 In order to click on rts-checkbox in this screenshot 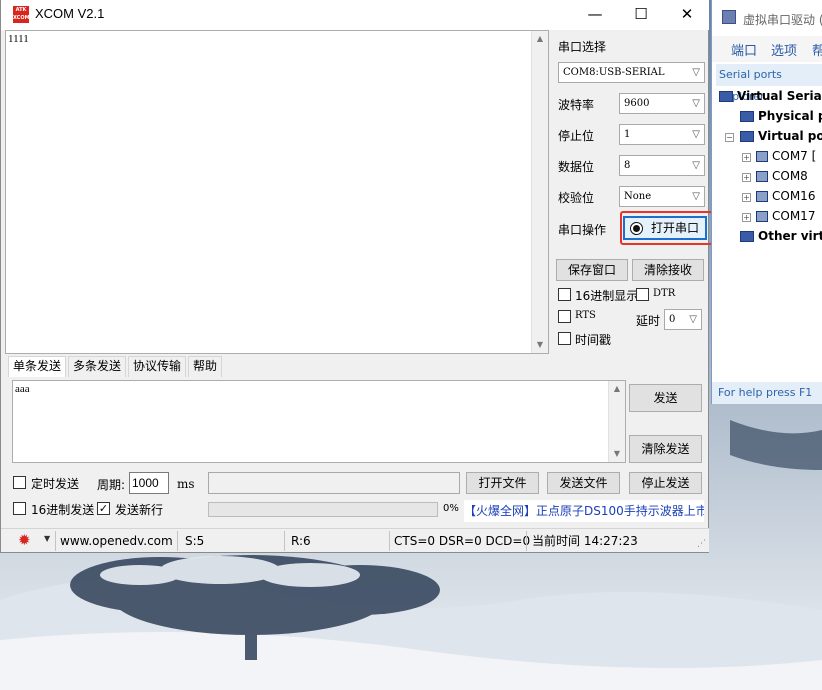, I will do `click(564, 316)`.